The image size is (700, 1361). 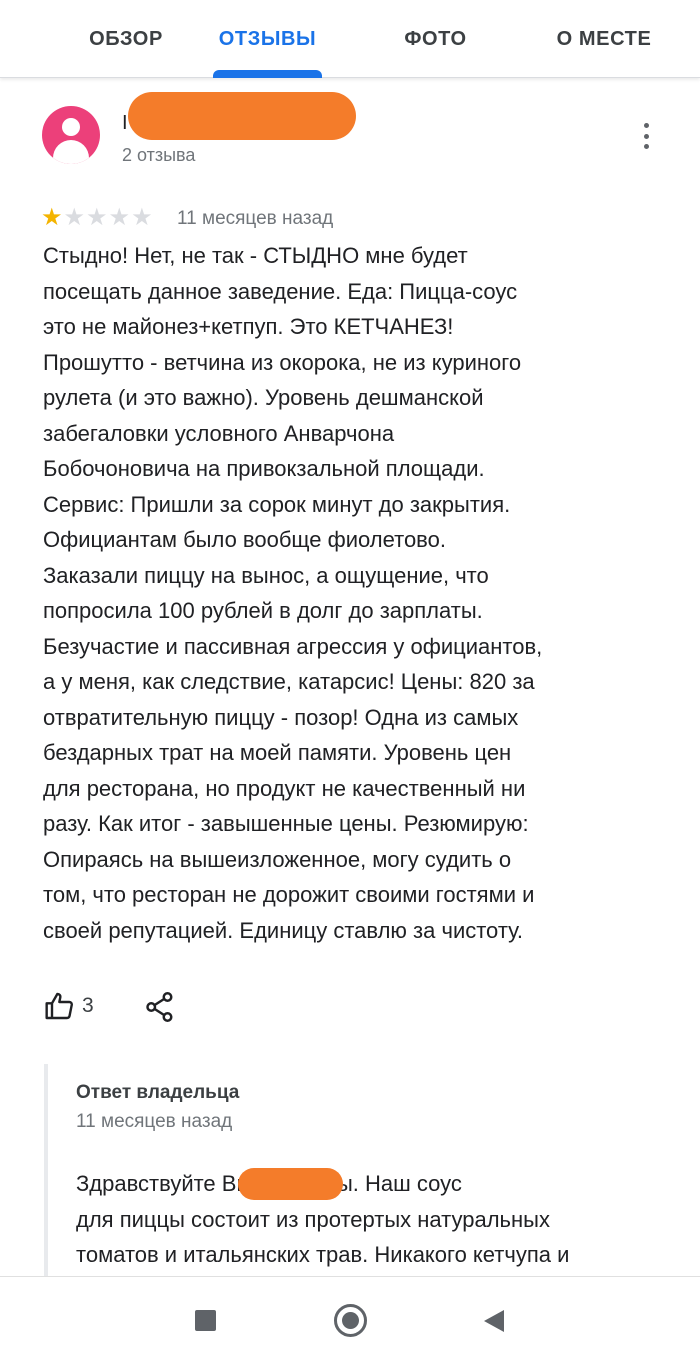 What do you see at coordinates (154, 1121) in the screenshot?
I see `owner-reply-date: 11 месяцев назад` at bounding box center [154, 1121].